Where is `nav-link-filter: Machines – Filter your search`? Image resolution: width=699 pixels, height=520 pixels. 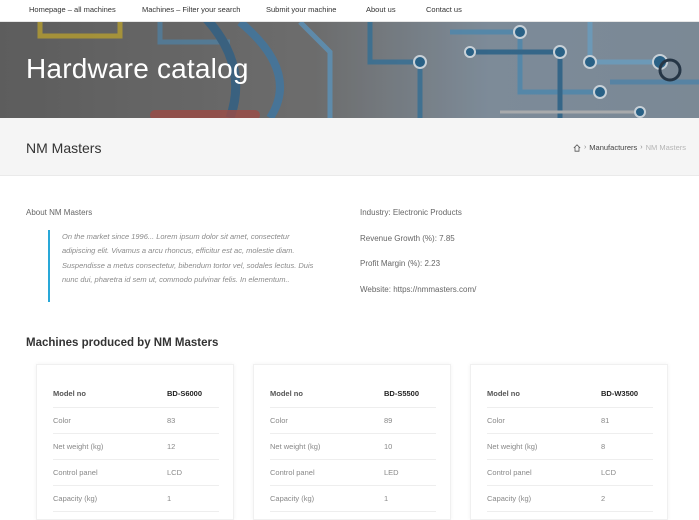
nav-link-filter: Machines – Filter your search is located at coordinates (191, 9).